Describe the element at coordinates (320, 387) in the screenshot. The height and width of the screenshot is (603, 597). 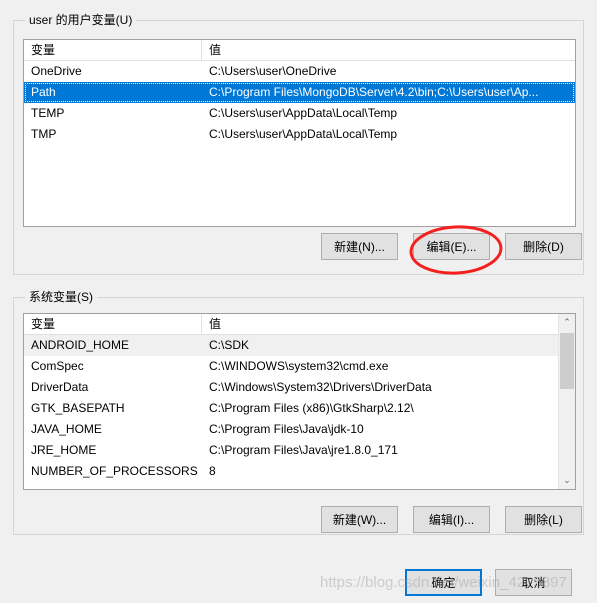
I see `system-variable-value: C:\Windows\System32\Drivers\DriverData` at that location.